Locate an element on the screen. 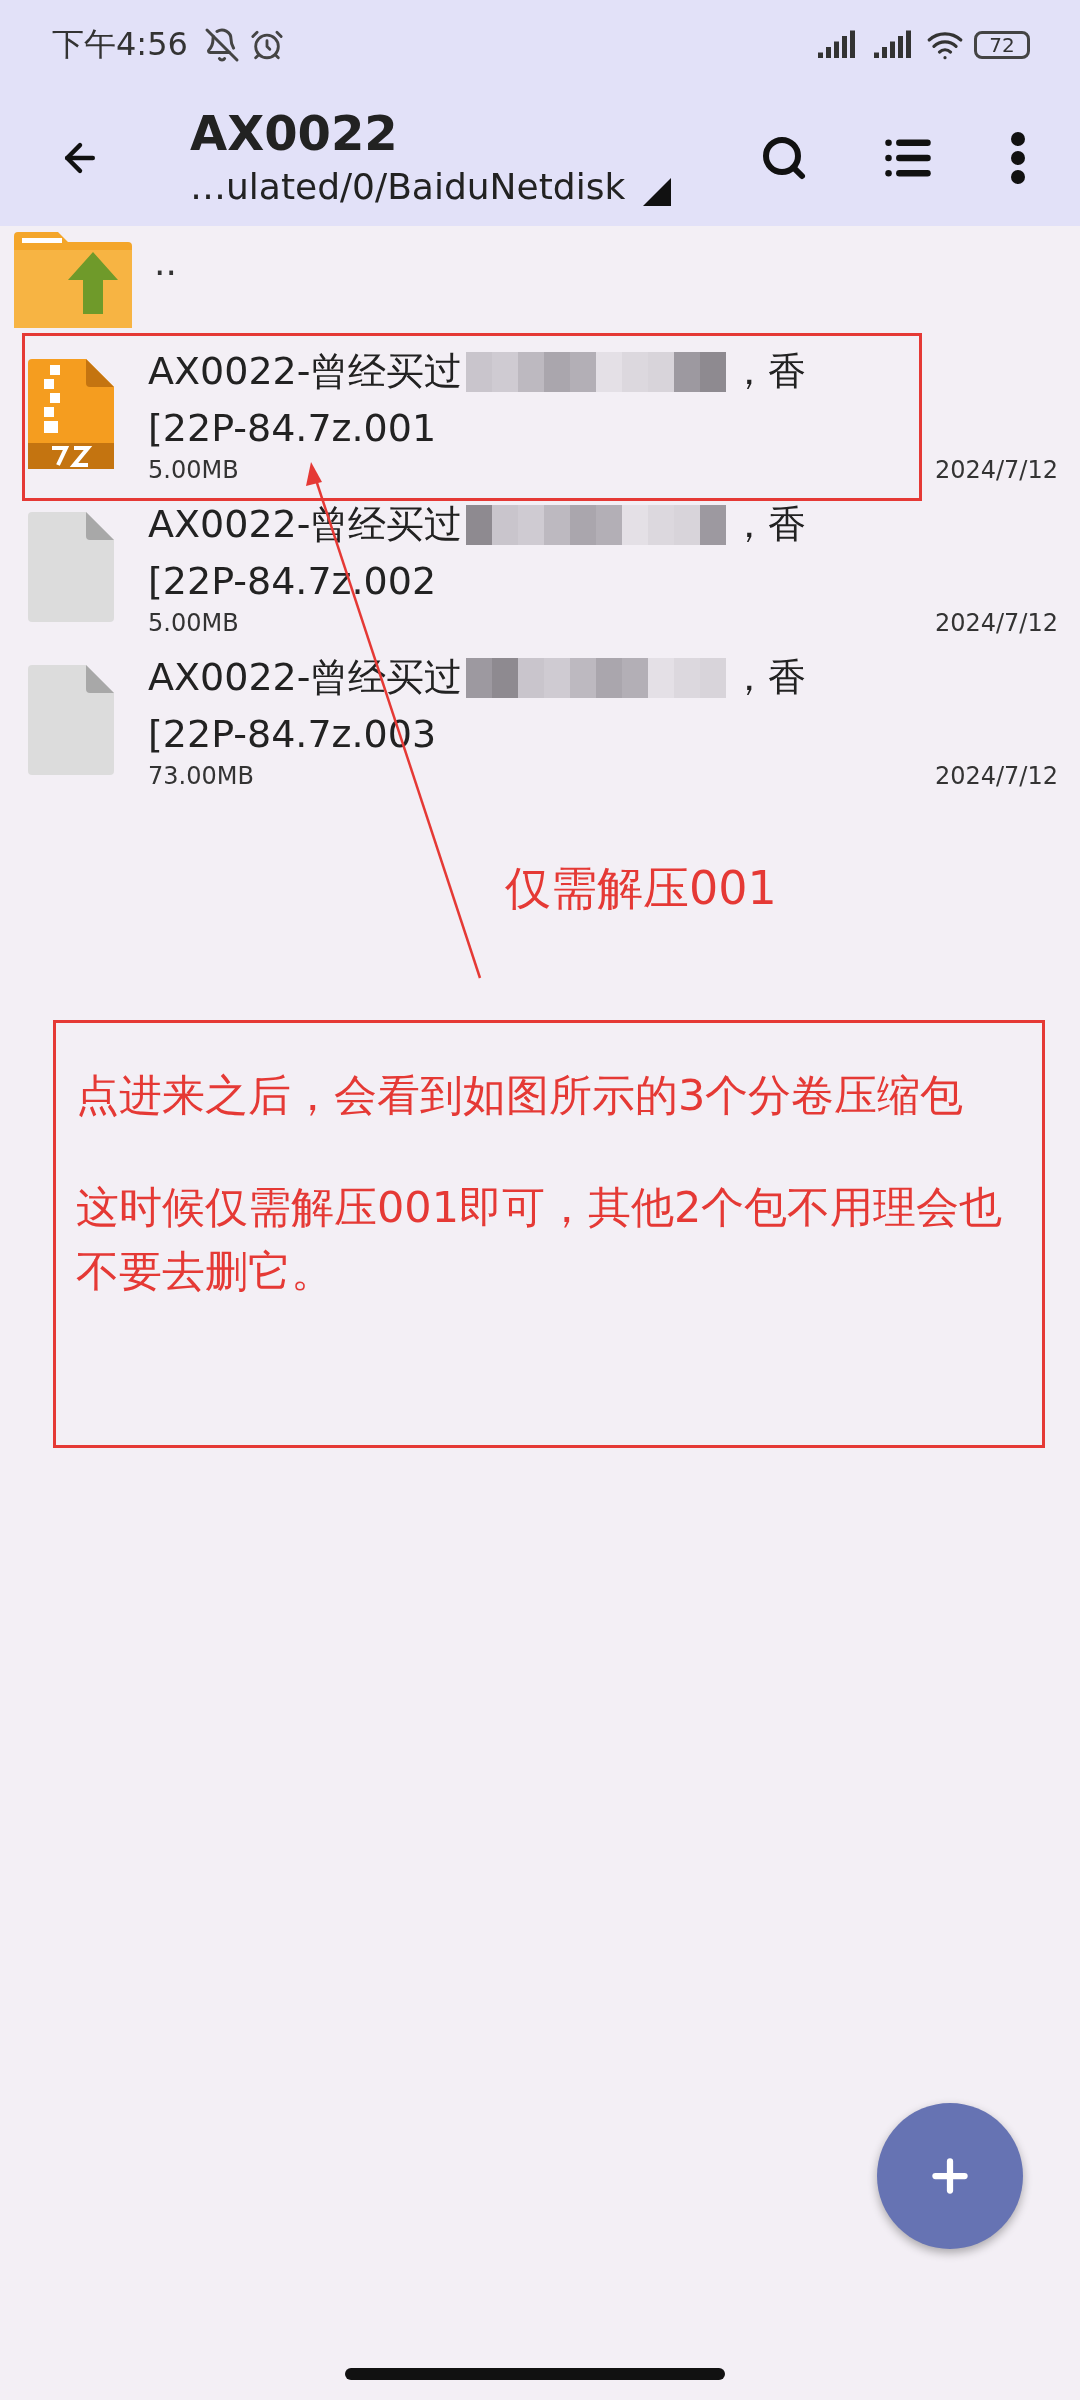 The width and height of the screenshot is (1080, 2400). add-fab is located at coordinates (950, 2176).